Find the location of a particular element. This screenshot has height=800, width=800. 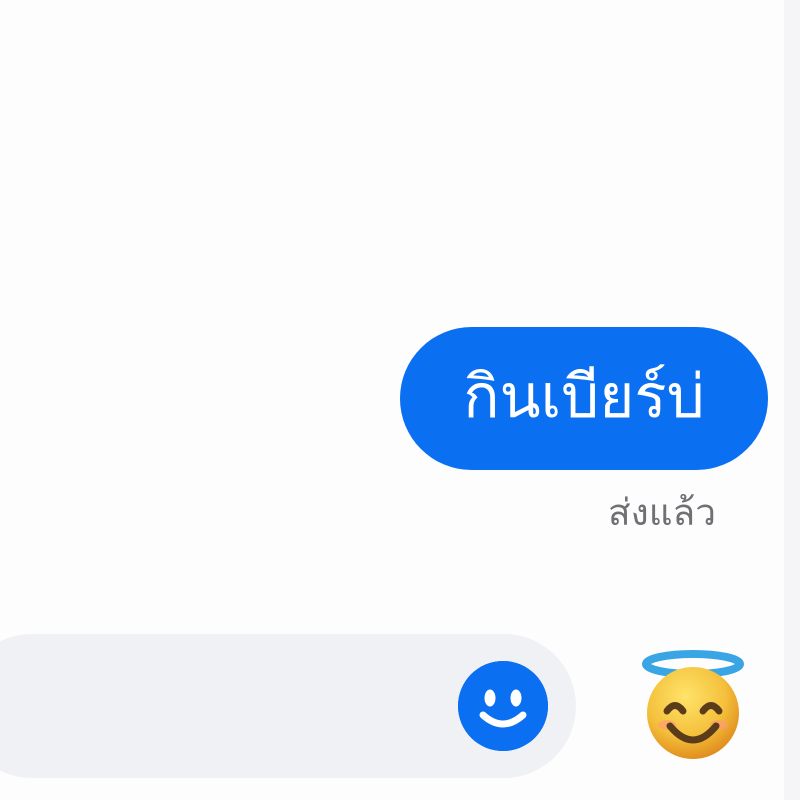

quick-reaction-button is located at coordinates (693, 706).